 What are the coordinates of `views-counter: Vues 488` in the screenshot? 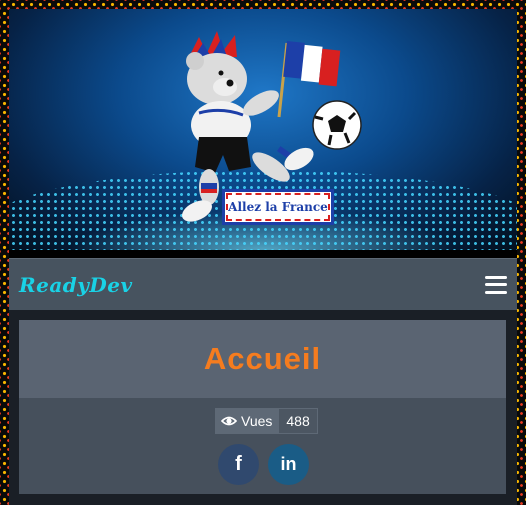 It's located at (266, 421).